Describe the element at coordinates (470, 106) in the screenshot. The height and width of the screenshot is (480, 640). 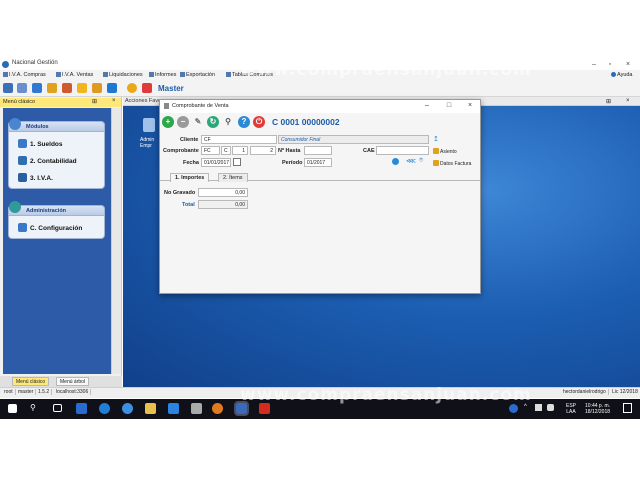
I see `dialog-close-icon: ×` at that location.